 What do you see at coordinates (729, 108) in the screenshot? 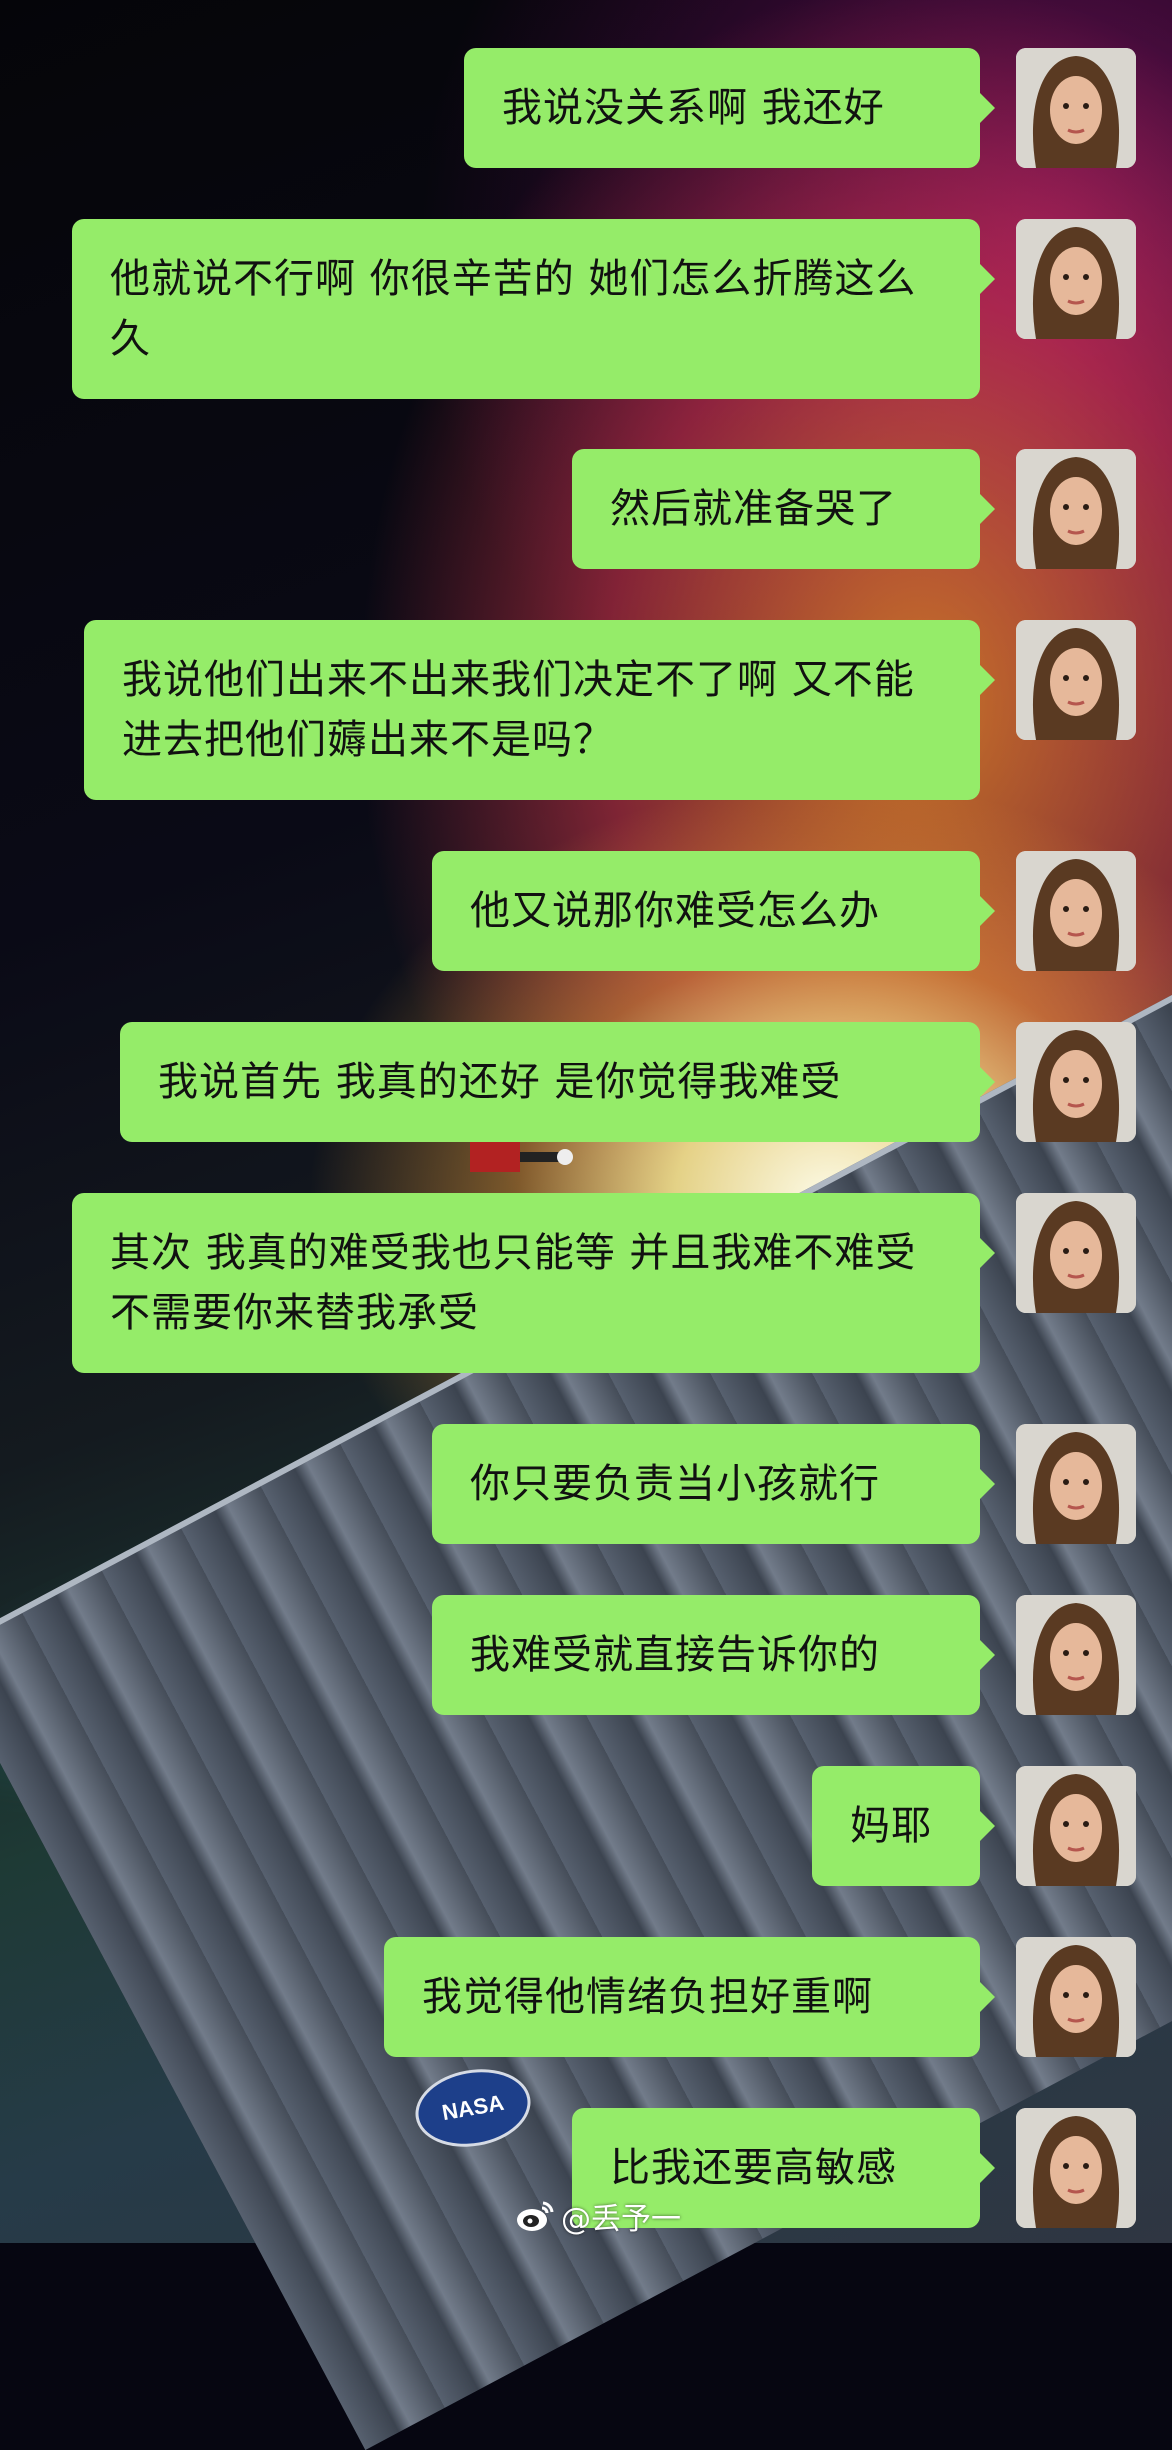
I see `message-bubble: 我说没关系啊 我还好` at bounding box center [729, 108].